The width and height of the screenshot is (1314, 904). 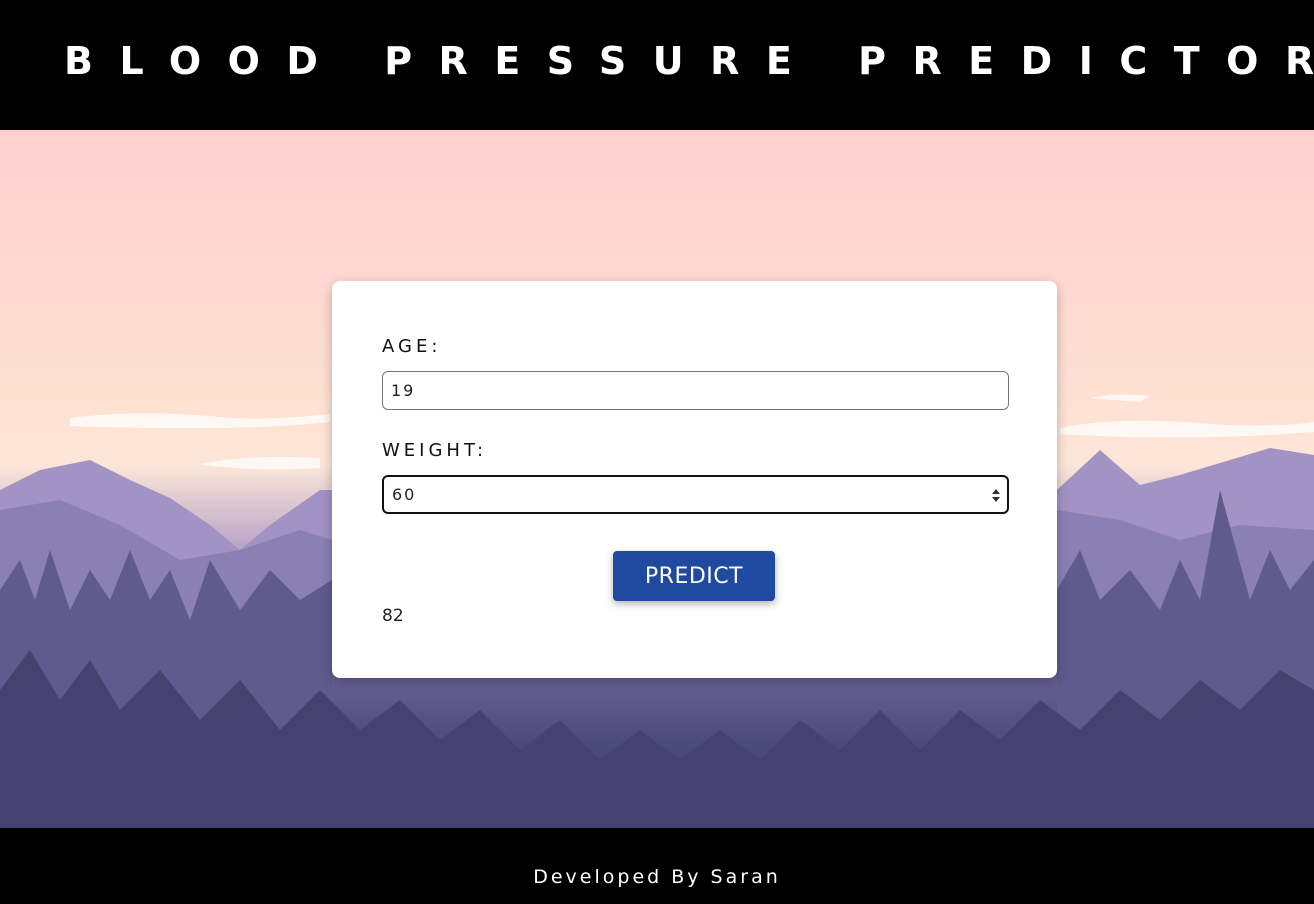 What do you see at coordinates (996, 491) in the screenshot?
I see `spinner-up-icon` at bounding box center [996, 491].